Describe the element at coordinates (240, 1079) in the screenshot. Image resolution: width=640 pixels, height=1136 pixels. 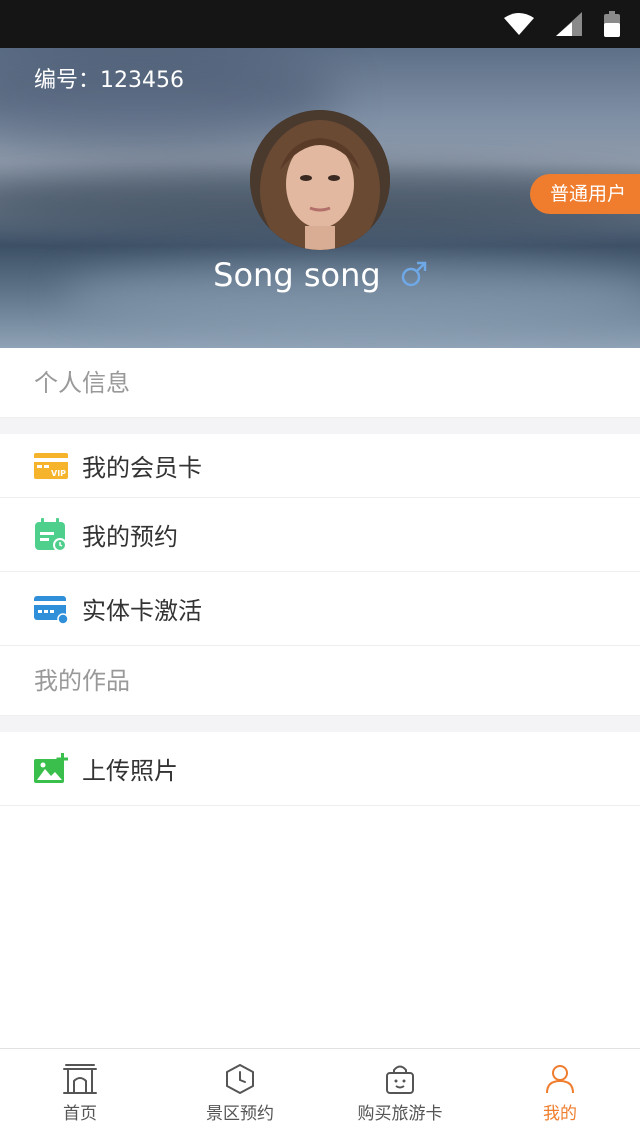
I see `clock-hexagon-icon` at that location.